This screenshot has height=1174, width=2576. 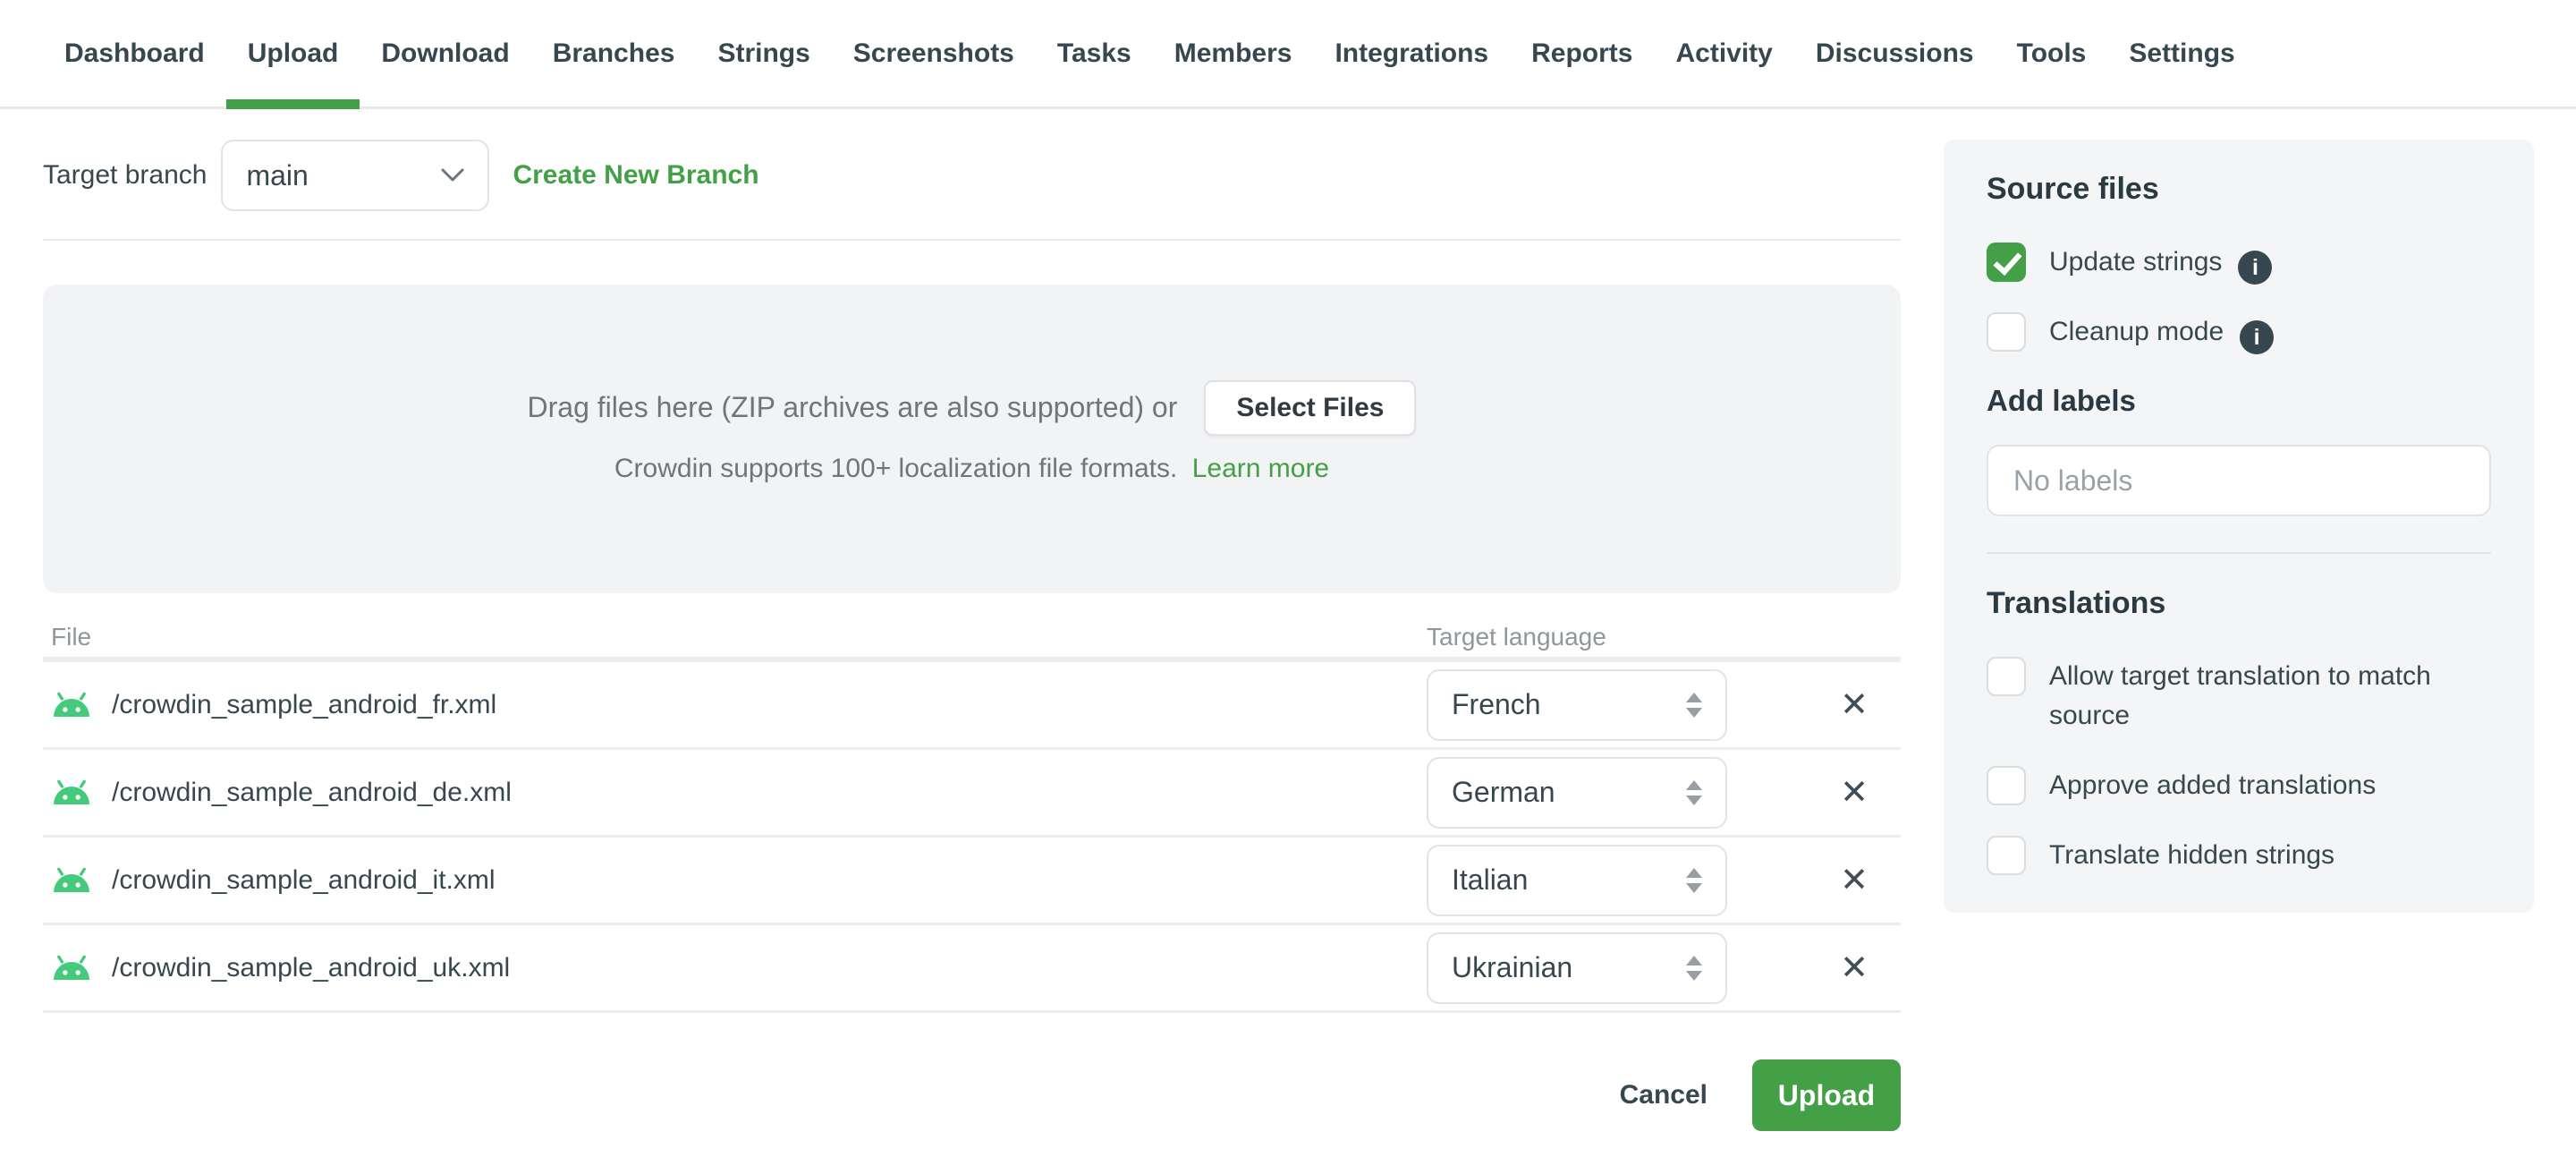 What do you see at coordinates (292, 54) in the screenshot?
I see `tab-upload: Upload` at bounding box center [292, 54].